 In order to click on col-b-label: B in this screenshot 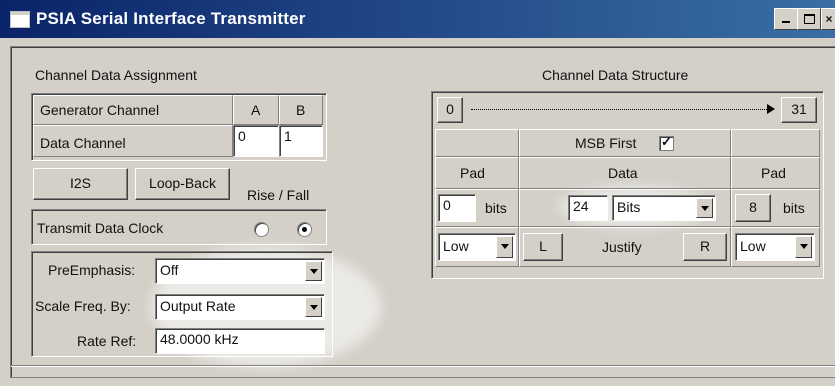, I will do `click(301, 110)`.